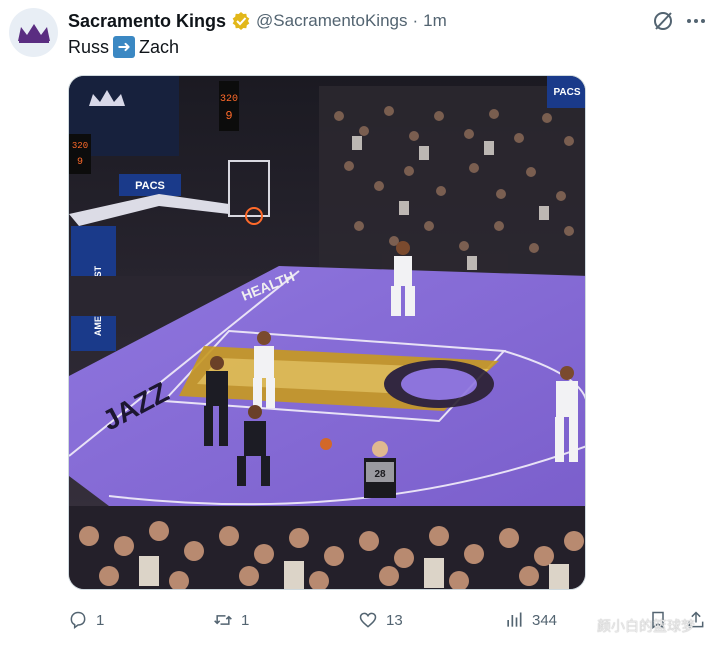  I want to click on kings-crown-logo-icon, so click(33, 32).